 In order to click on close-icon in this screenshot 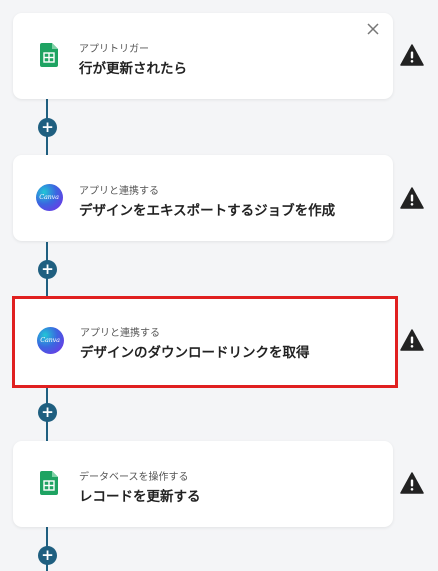, I will do `click(373, 29)`.